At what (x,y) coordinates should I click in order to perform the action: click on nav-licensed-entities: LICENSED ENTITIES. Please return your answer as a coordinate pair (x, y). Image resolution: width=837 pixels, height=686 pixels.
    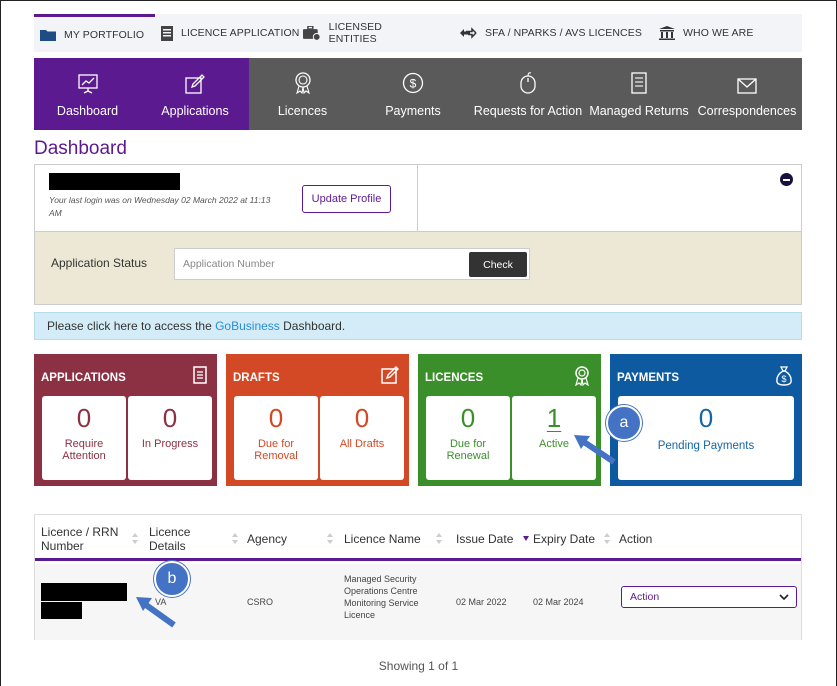
    Looking at the image, I should click on (367, 33).